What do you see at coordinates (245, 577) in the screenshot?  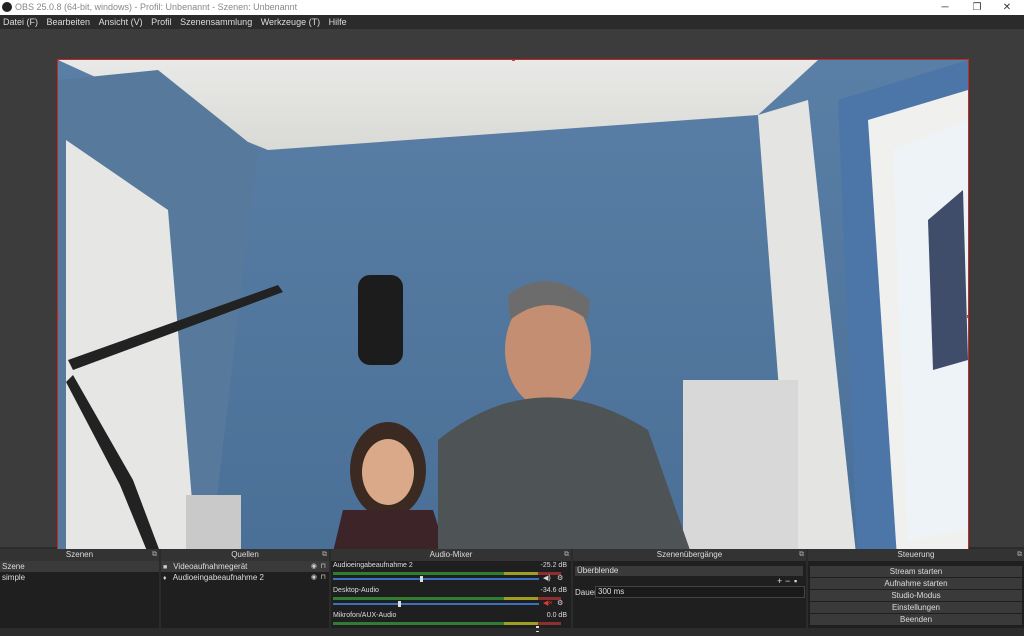 I see `source-item: ♦ Audioeingabeaufnahme 2 ◉ ⊓` at bounding box center [245, 577].